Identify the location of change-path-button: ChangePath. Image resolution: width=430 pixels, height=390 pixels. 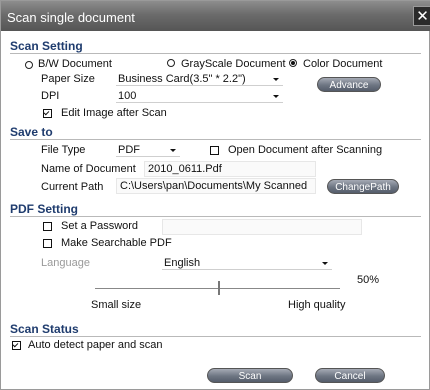
(363, 186).